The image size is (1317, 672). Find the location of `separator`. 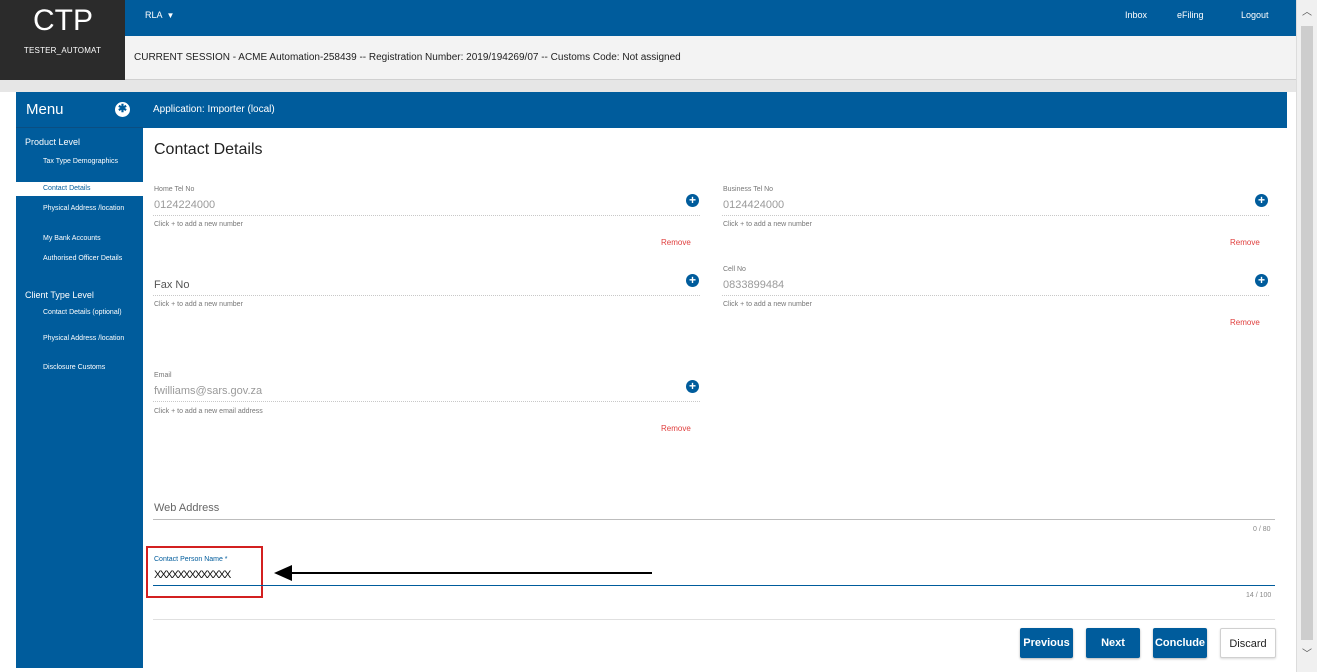

separator is located at coordinates (648, 86).